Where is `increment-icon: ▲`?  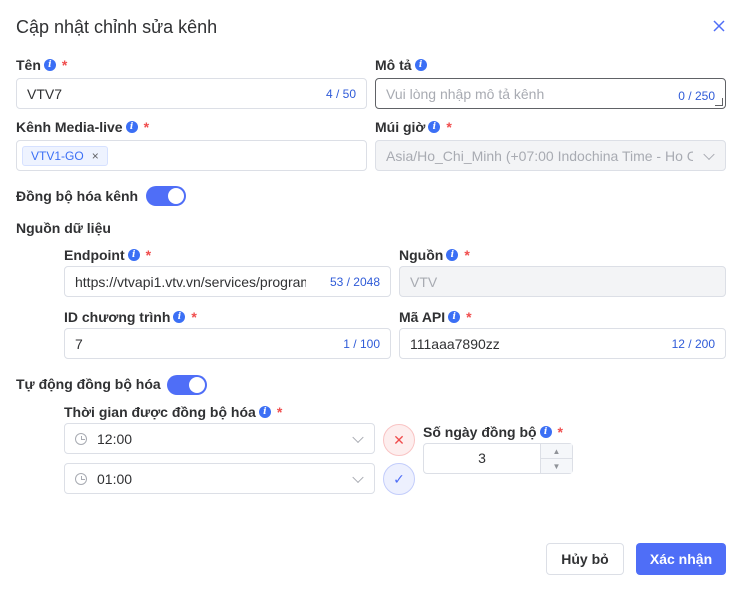
increment-icon: ▲ is located at coordinates (556, 451).